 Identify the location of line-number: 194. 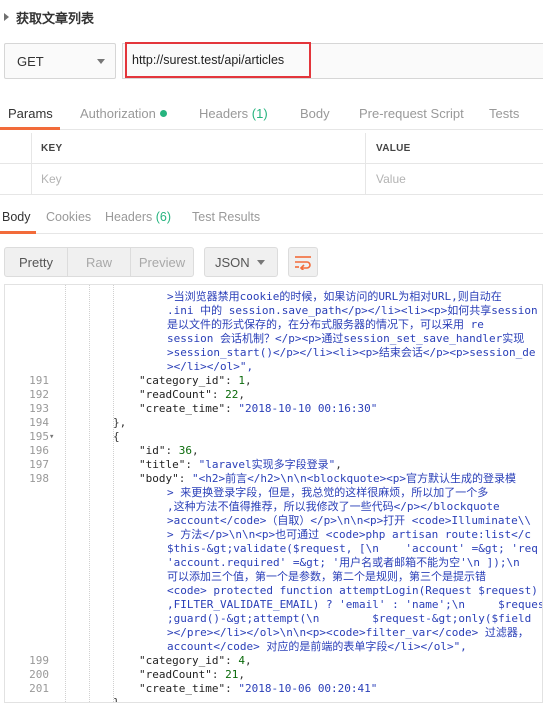
(39, 422).